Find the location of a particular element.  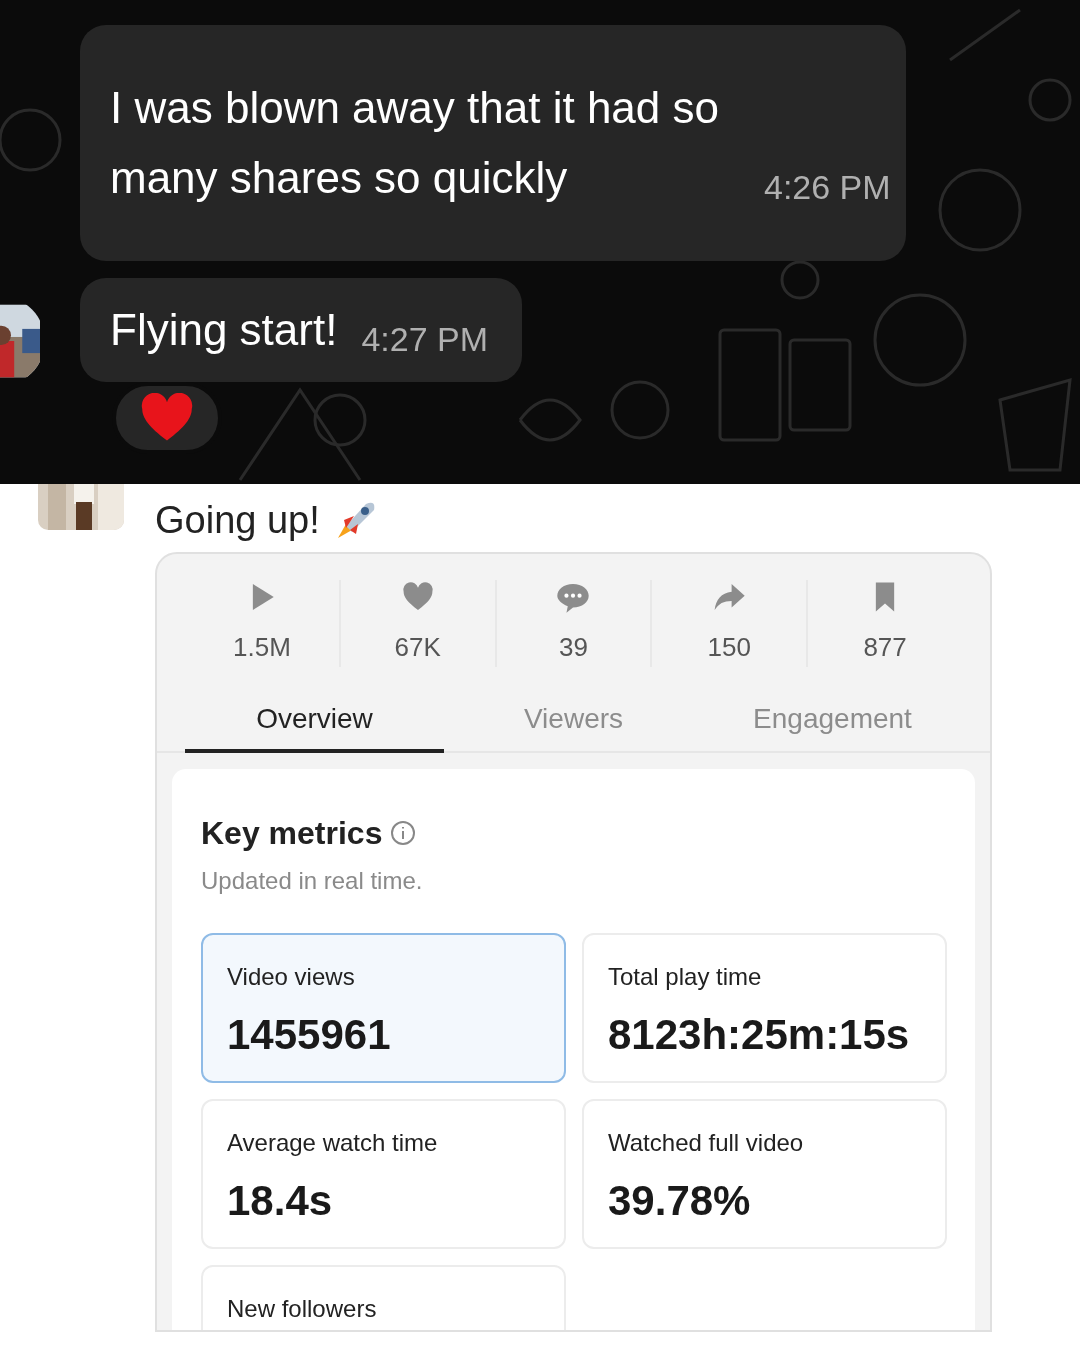

metric-value: 1455961 is located at coordinates (309, 1035).